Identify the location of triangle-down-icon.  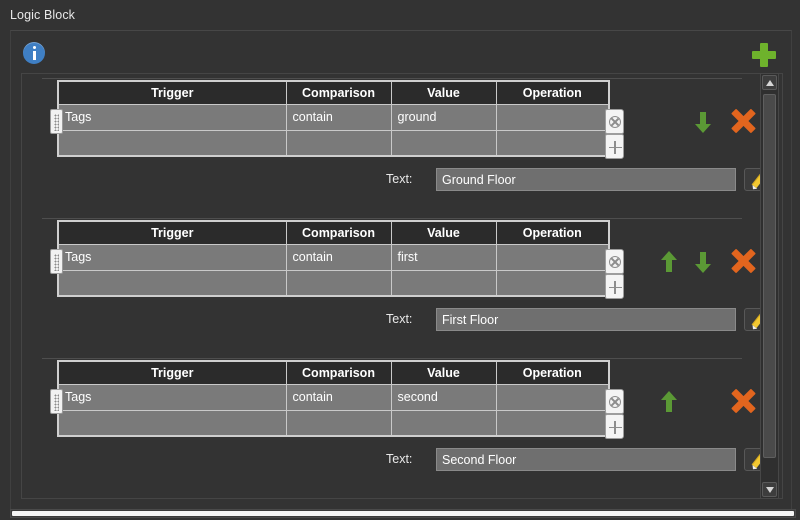
(770, 490).